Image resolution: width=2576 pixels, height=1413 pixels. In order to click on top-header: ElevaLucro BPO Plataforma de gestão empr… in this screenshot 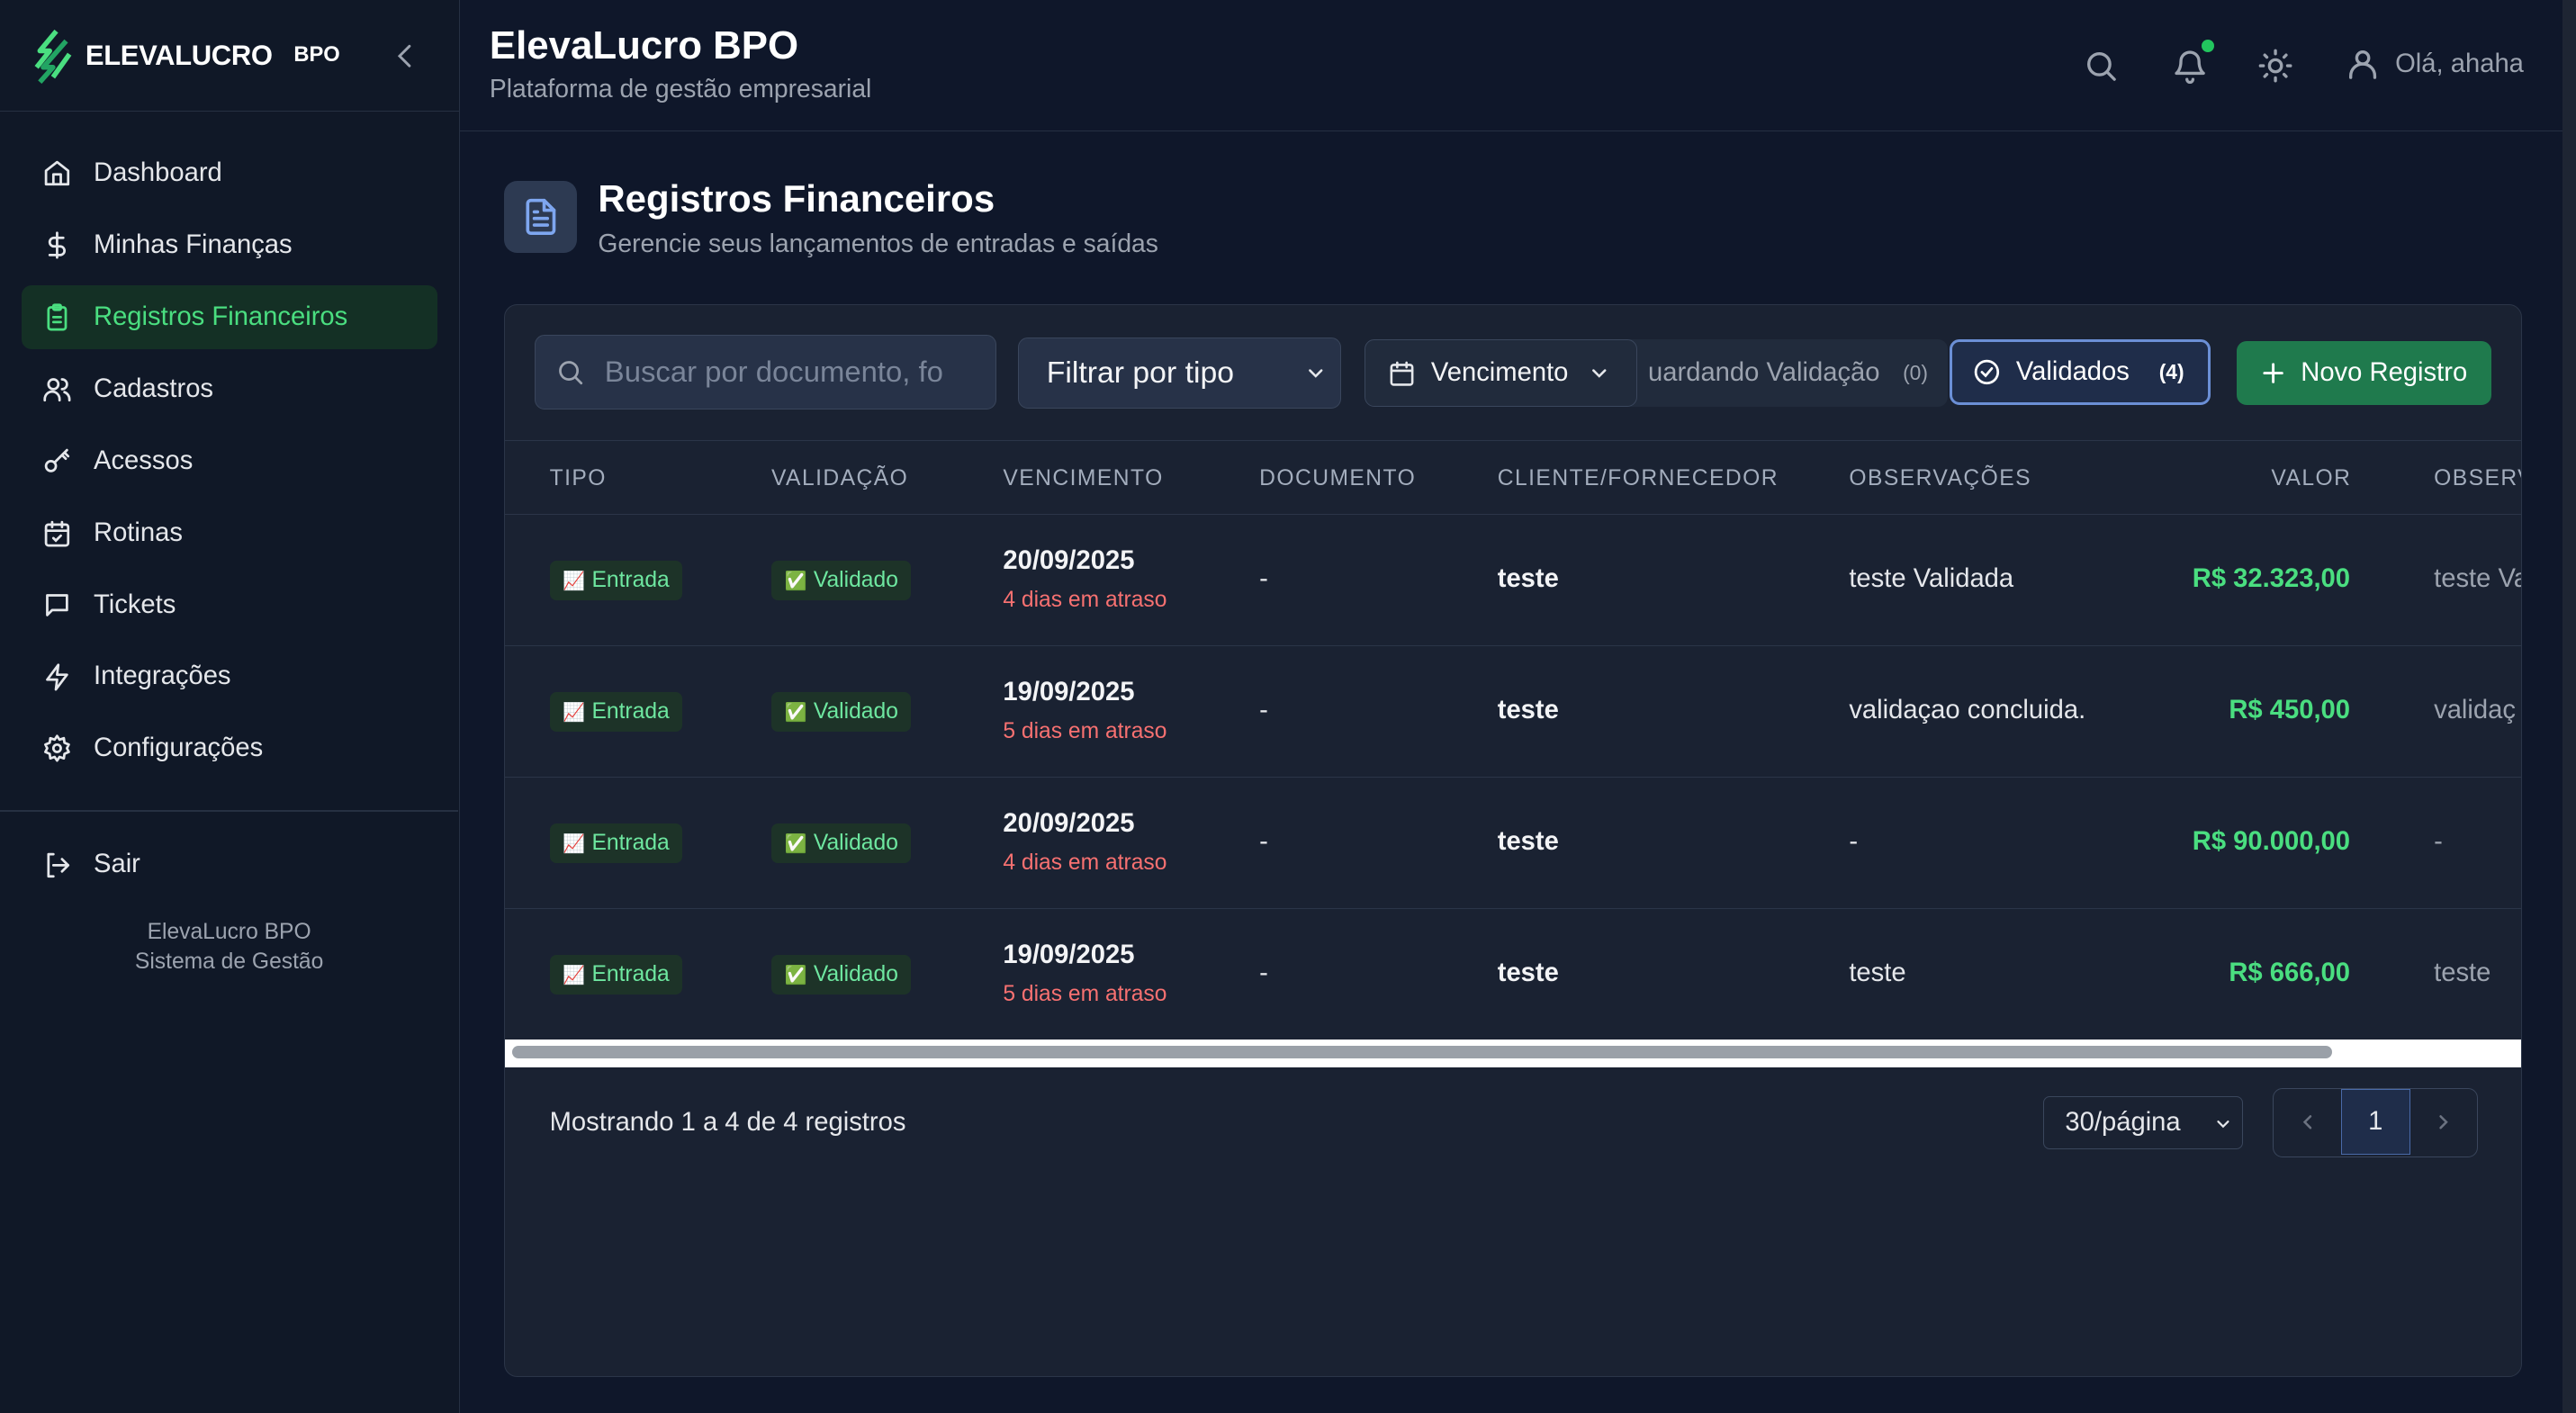, I will do `click(1511, 66)`.